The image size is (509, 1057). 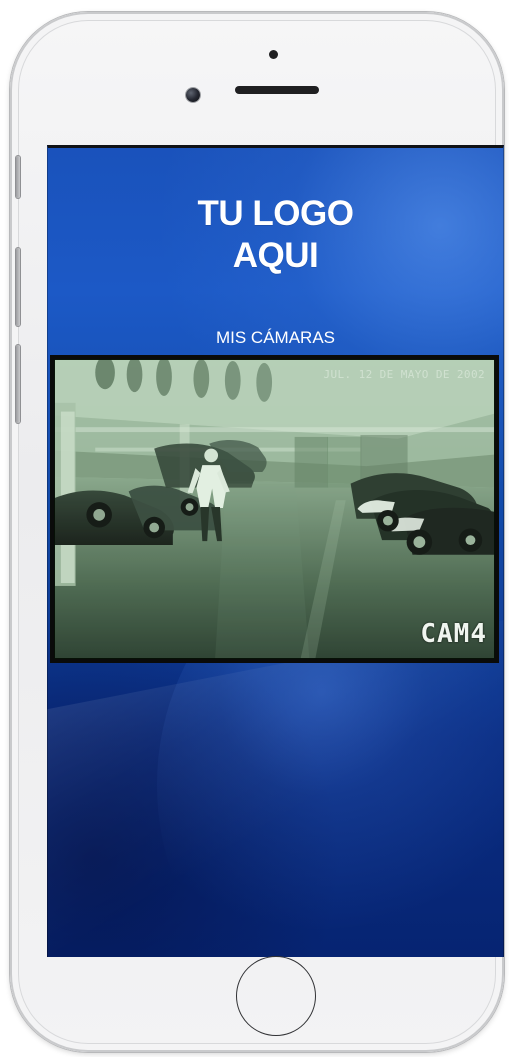 I want to click on camera-timestamp: JUL. 12 DE MAYO DE 2002, so click(x=404, y=374).